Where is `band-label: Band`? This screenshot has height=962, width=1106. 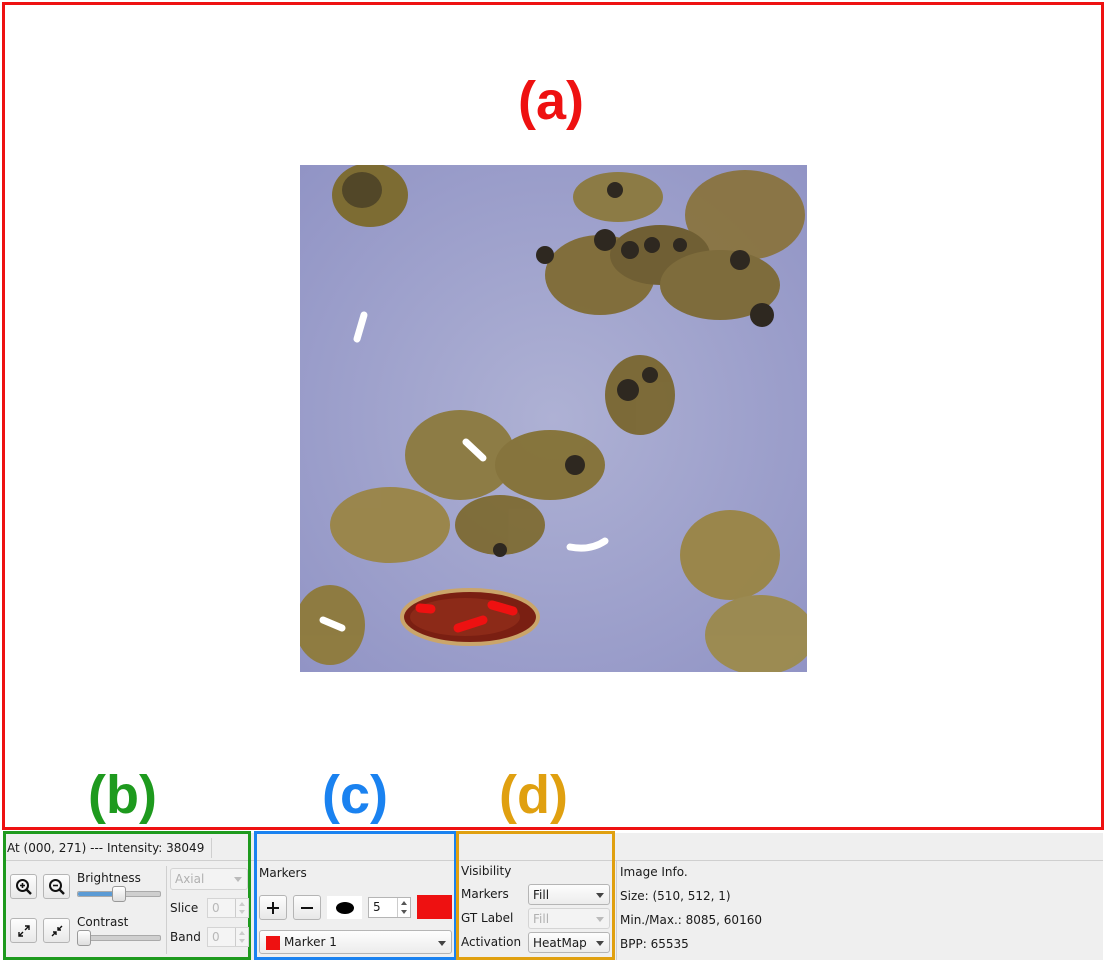 band-label: Band is located at coordinates (185, 937).